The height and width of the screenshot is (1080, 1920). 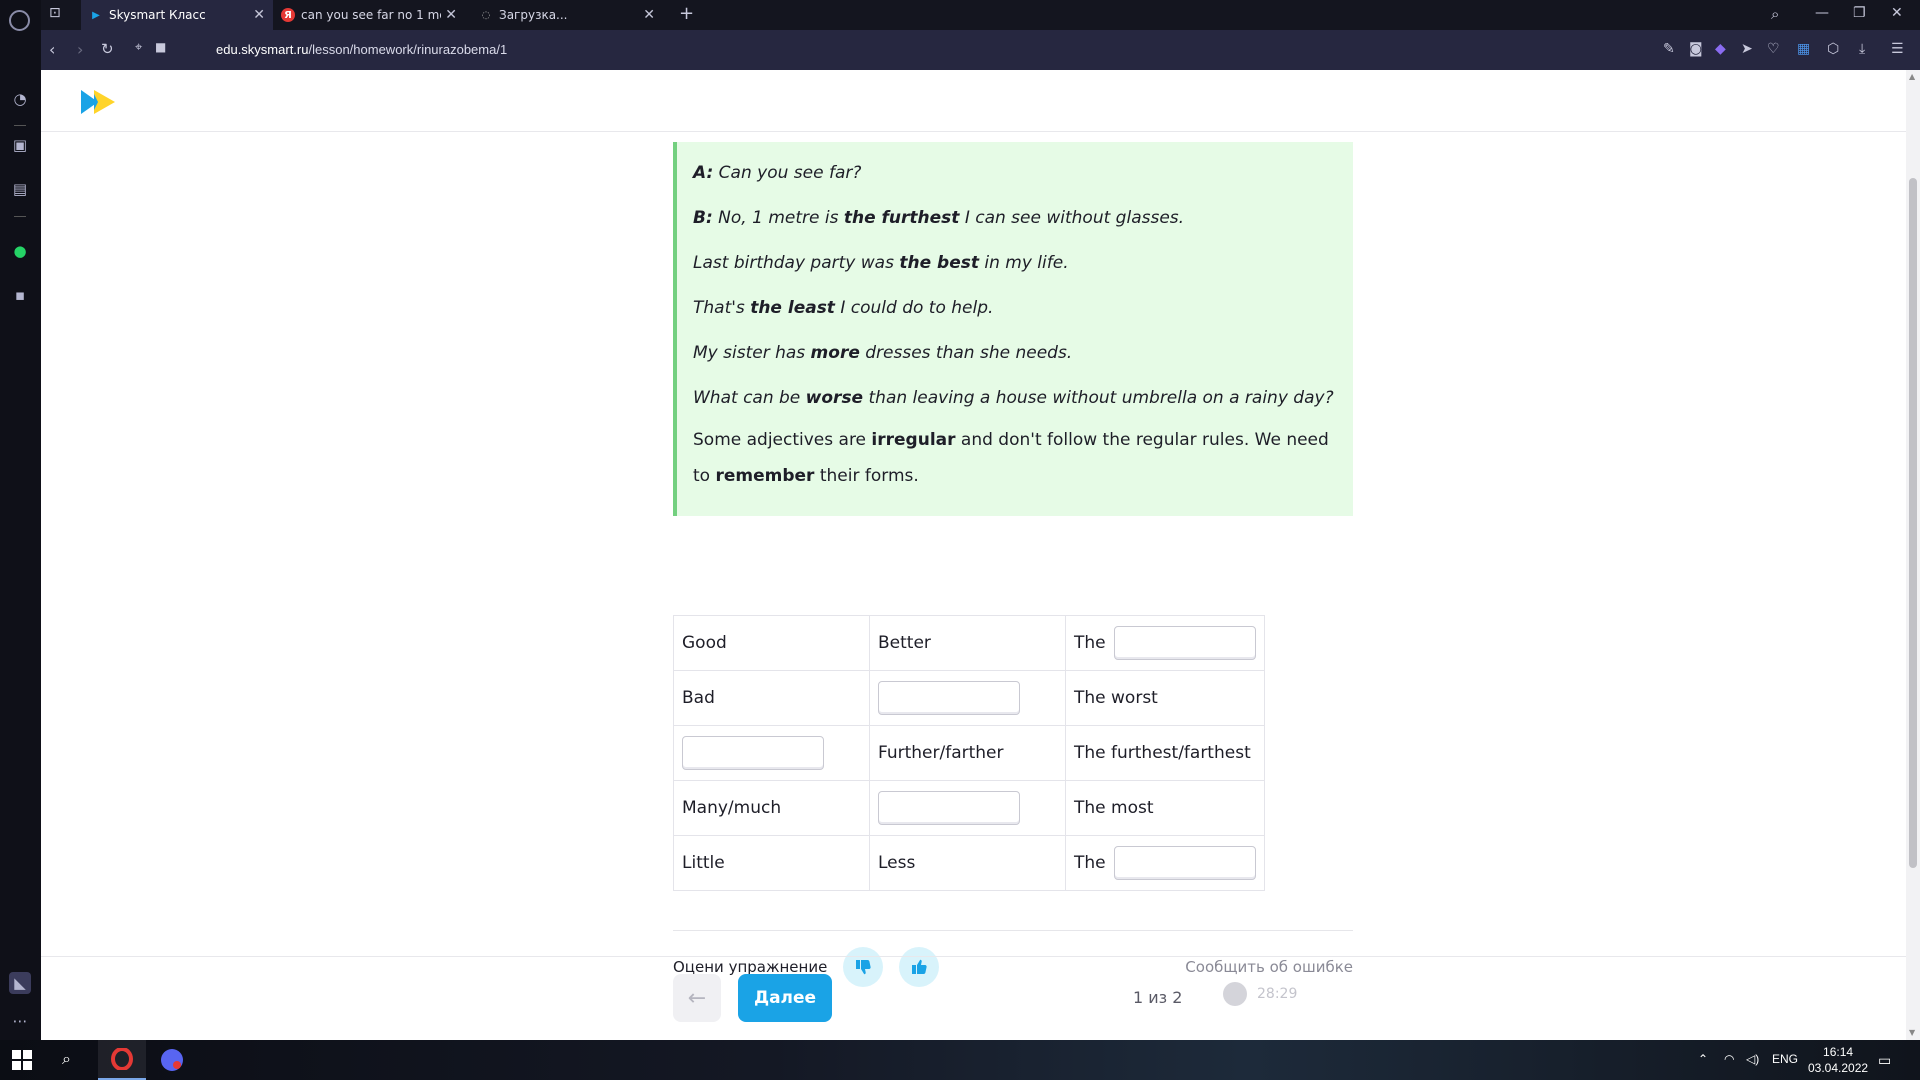 I want to click on url-path: /lesson/homework/rinurazobema/1, so click(x=408, y=49).